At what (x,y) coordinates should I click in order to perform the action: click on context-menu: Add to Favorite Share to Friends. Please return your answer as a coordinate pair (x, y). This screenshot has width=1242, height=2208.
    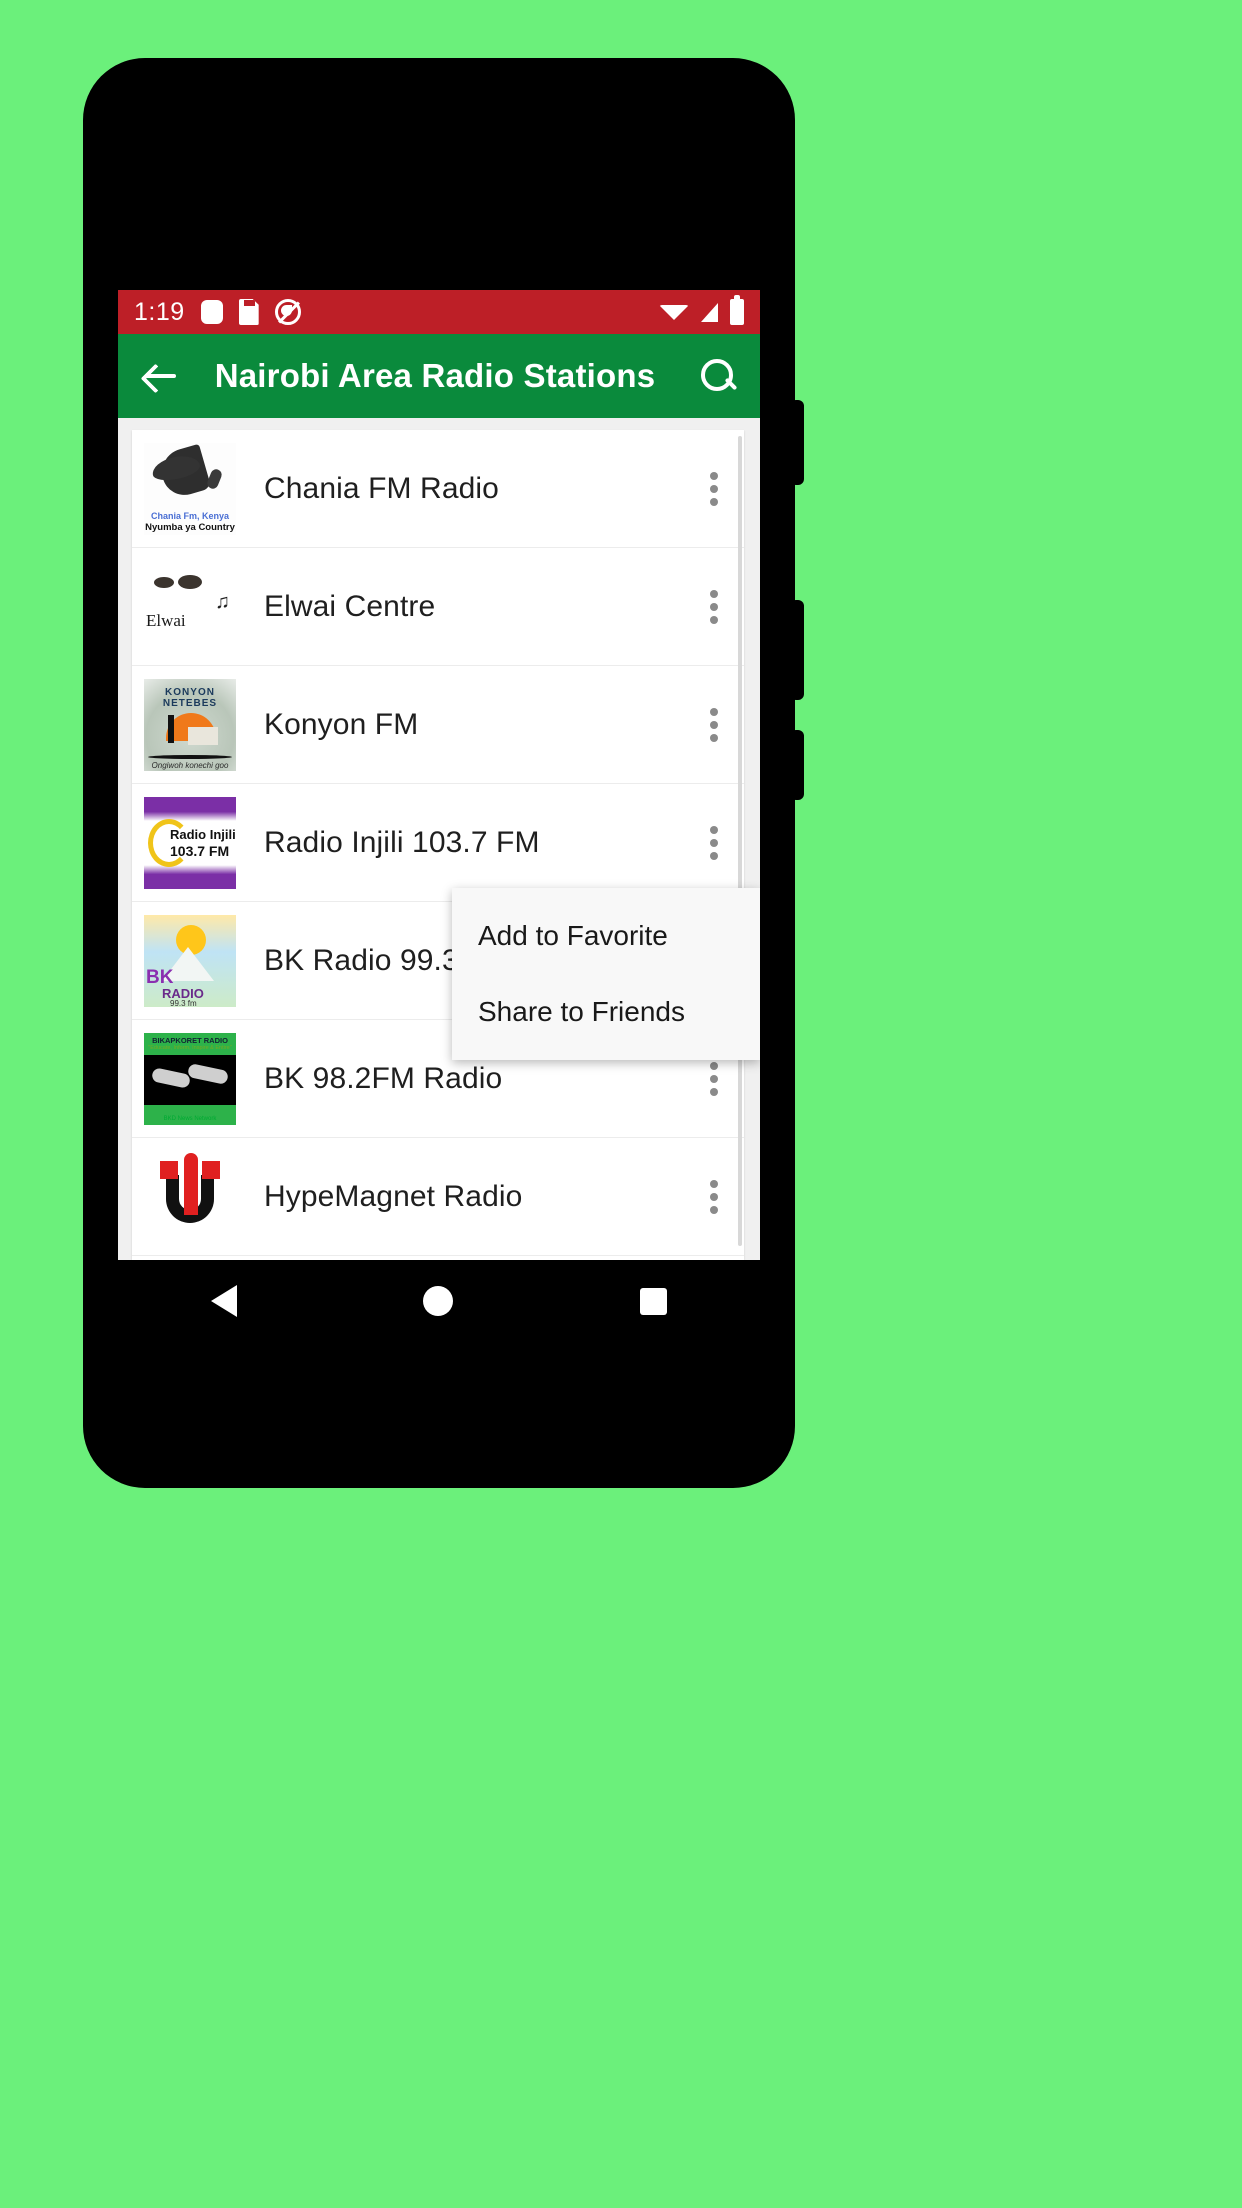
    Looking at the image, I should click on (606, 974).